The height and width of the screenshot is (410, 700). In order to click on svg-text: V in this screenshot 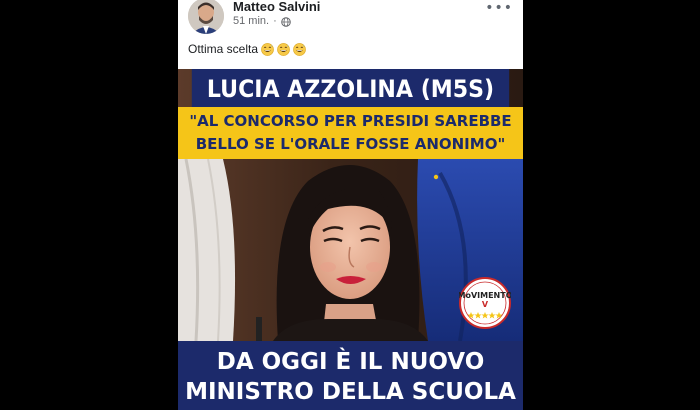, I will do `click(485, 304)`.